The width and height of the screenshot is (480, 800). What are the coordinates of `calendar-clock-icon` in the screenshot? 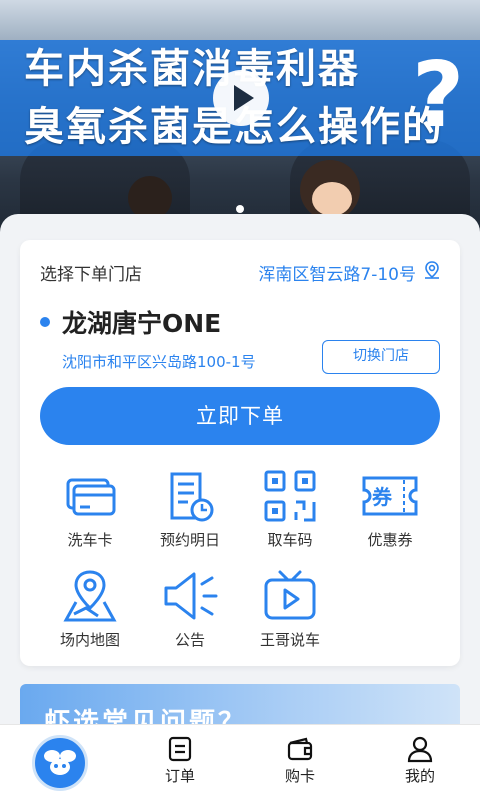 It's located at (192, 497).